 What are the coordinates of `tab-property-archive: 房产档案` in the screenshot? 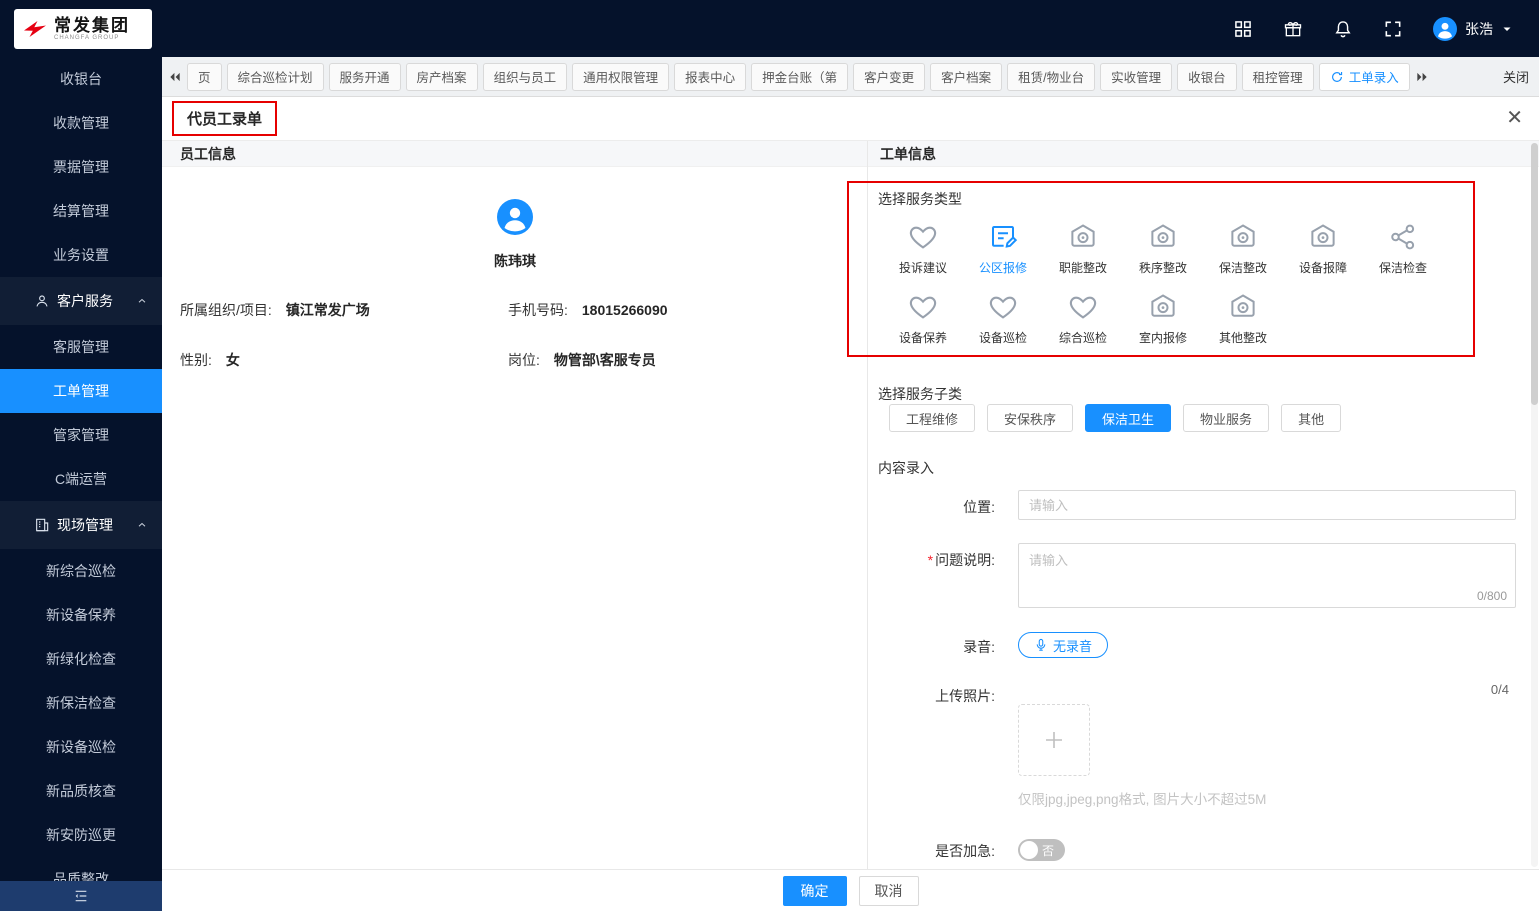 It's located at (441, 76).